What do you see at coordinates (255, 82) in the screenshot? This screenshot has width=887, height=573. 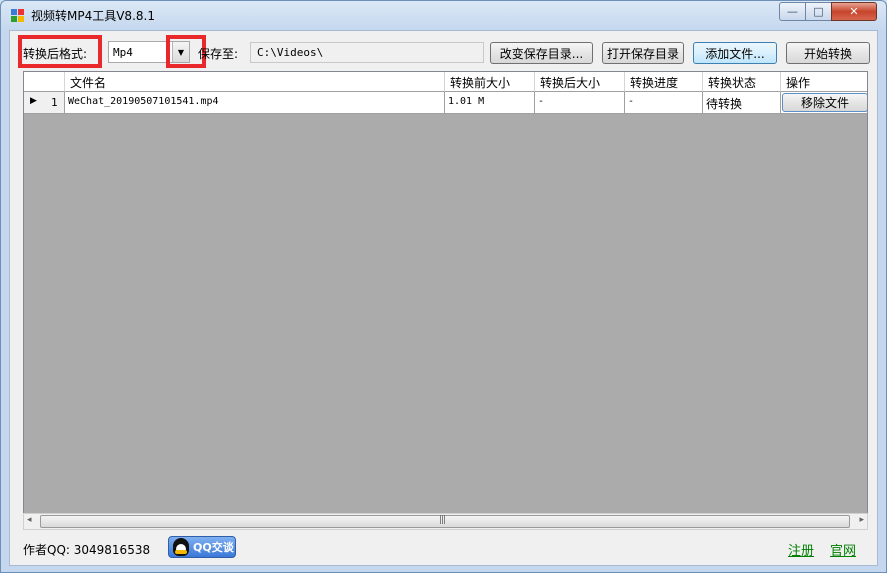 I see `column-header-filename: 文件名` at bounding box center [255, 82].